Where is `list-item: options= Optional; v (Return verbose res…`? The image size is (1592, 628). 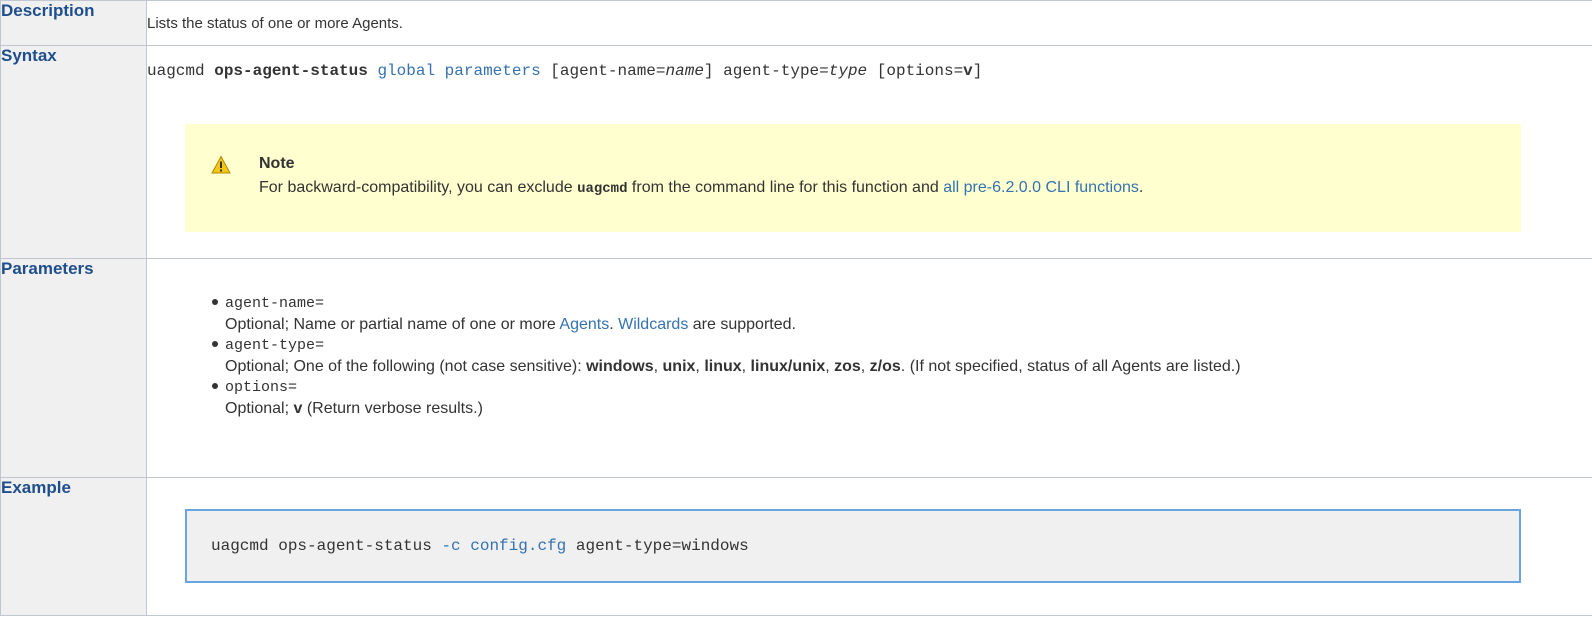 list-item: options= Optional; v (Return verbose res… is located at coordinates (902, 398).